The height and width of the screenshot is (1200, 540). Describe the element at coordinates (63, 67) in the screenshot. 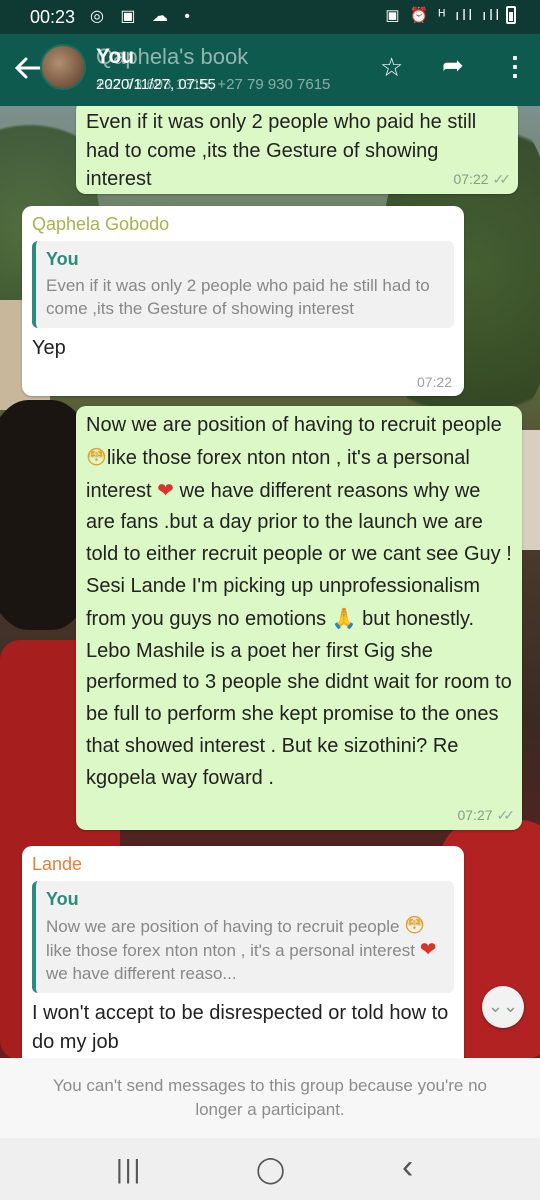

I see `group-avatar` at that location.